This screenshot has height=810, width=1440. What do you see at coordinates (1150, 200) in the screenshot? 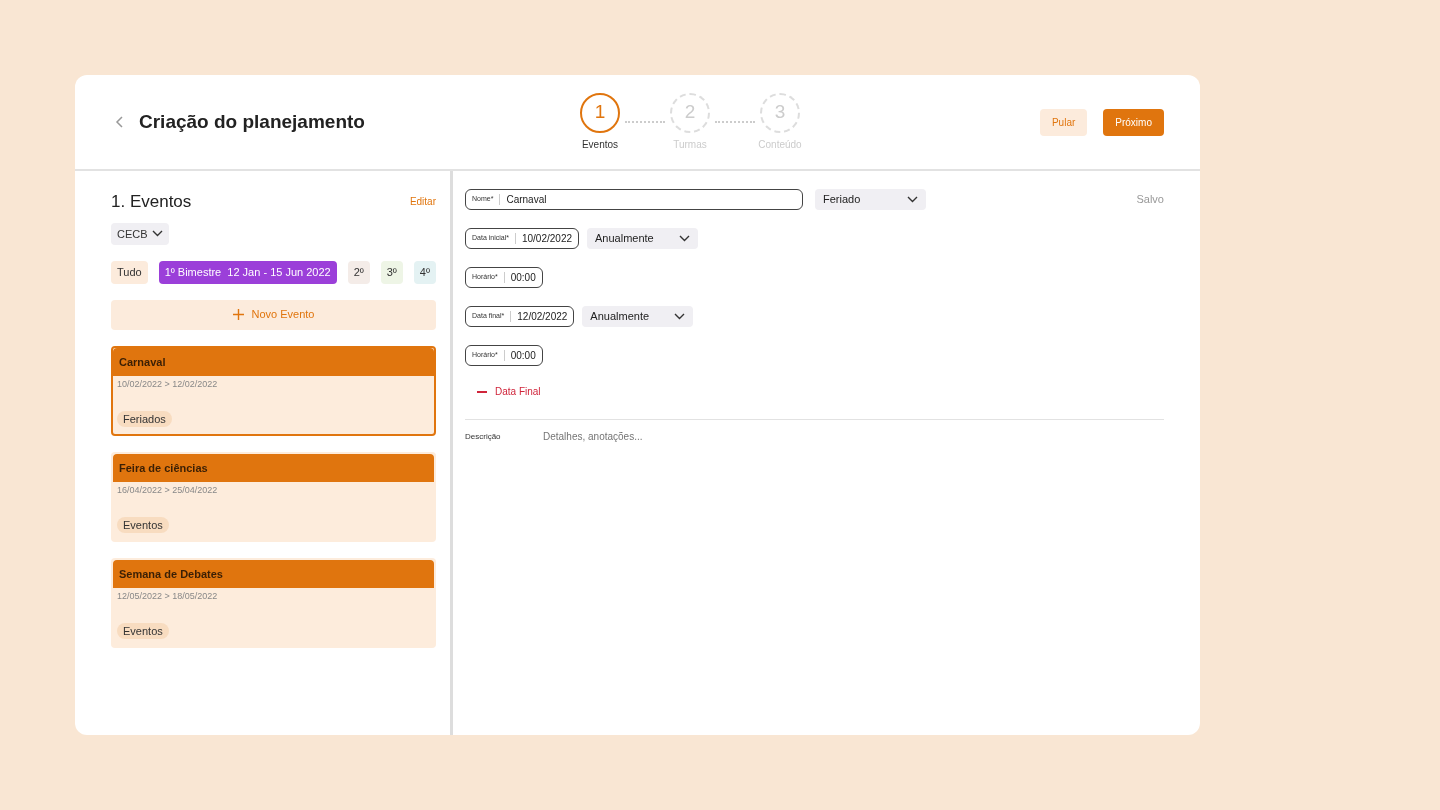
I see `save-status: Salvo` at bounding box center [1150, 200].